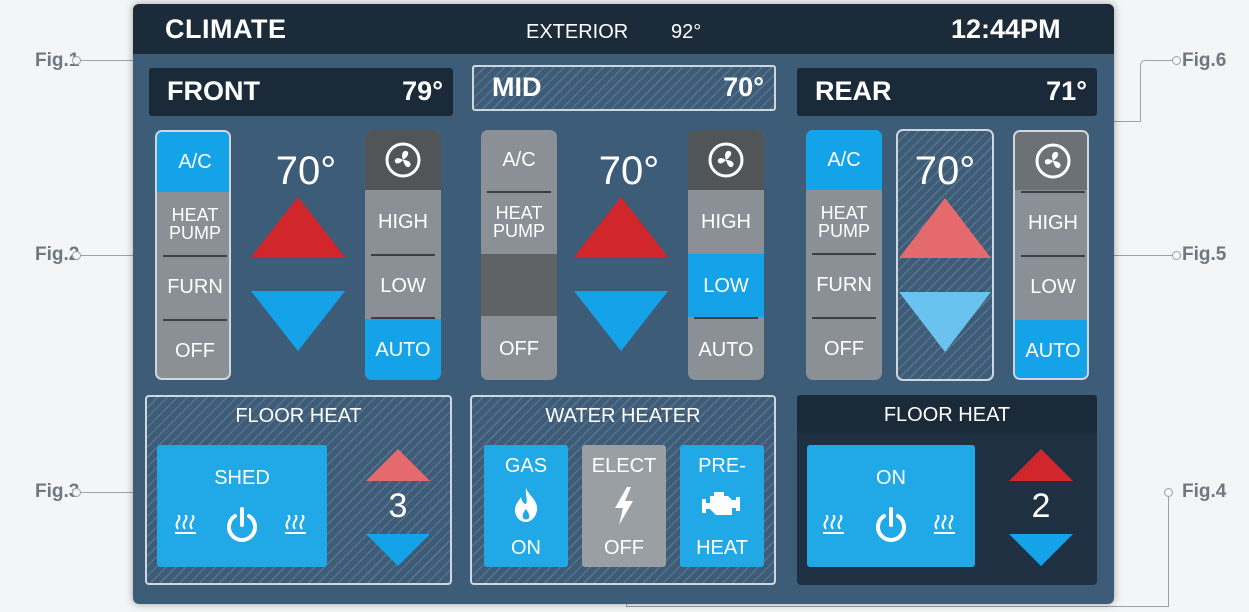 The height and width of the screenshot is (612, 1249). I want to click on rear-setpoint-control: 70°, so click(945, 255).